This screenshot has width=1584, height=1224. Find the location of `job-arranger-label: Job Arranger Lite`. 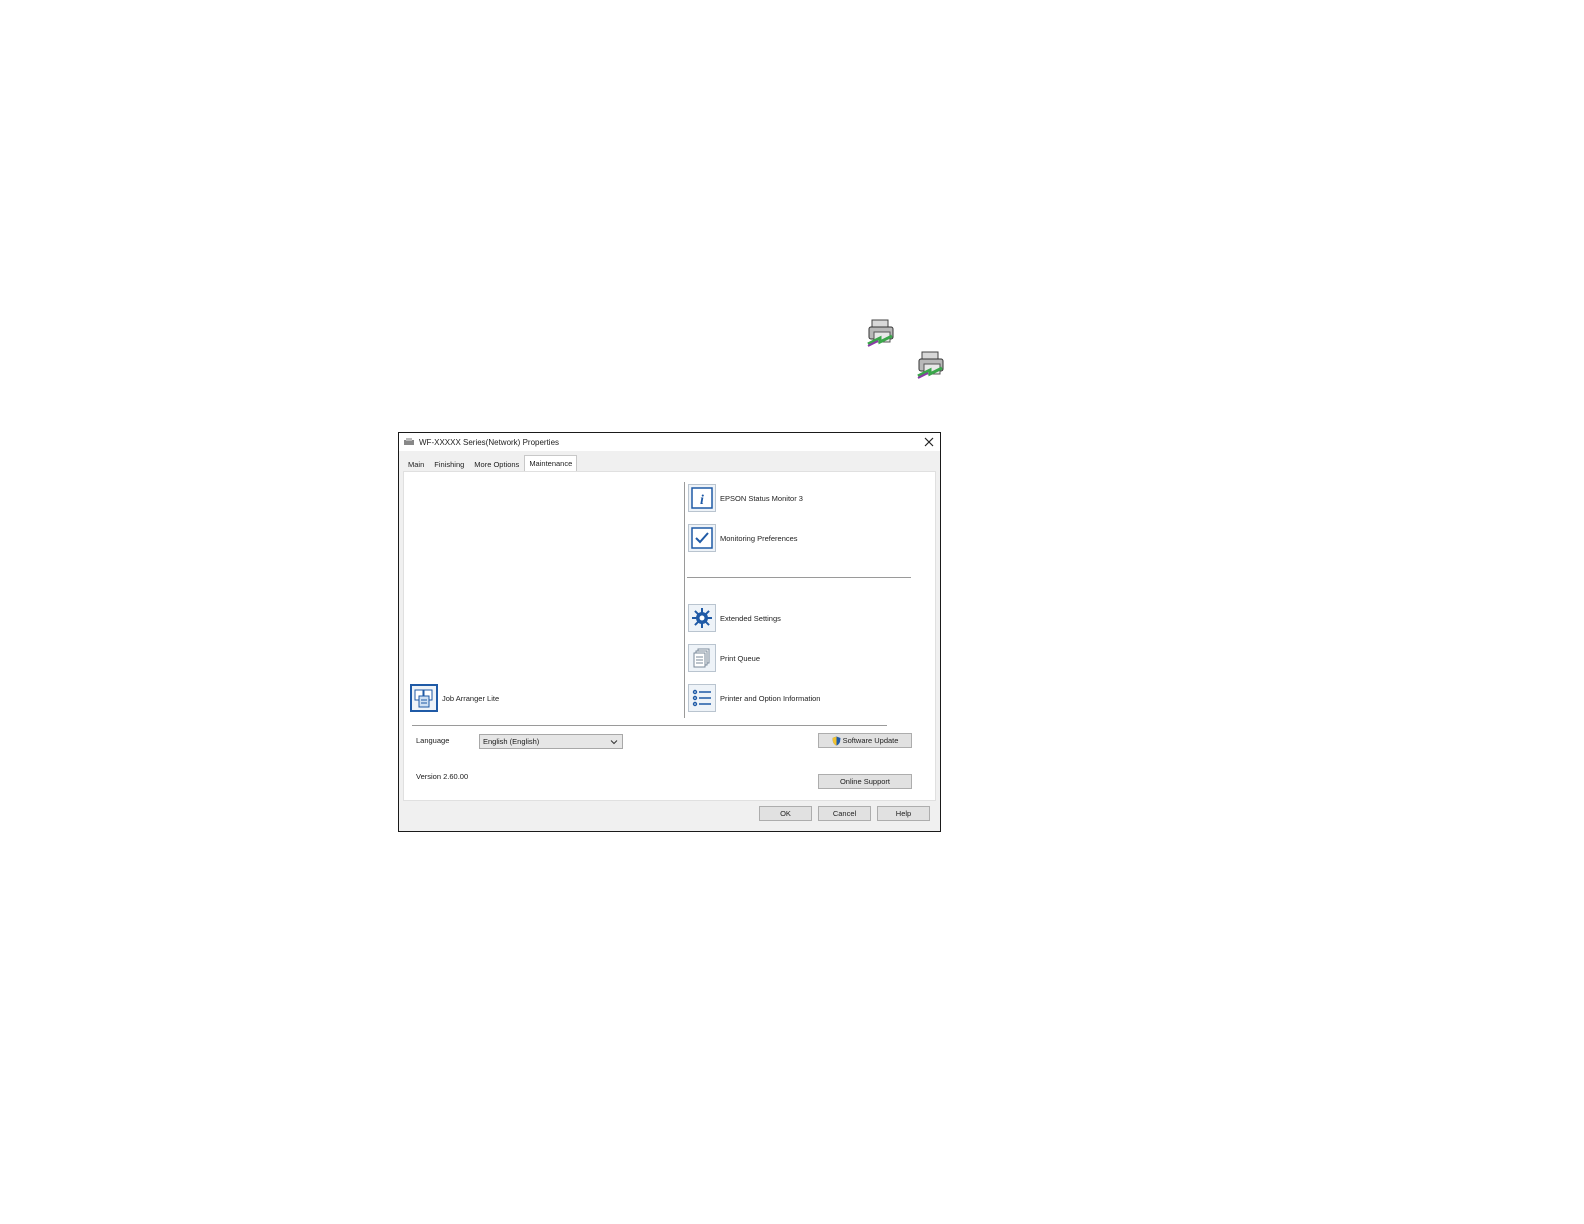

job-arranger-label: Job Arranger Lite is located at coordinates (471, 698).